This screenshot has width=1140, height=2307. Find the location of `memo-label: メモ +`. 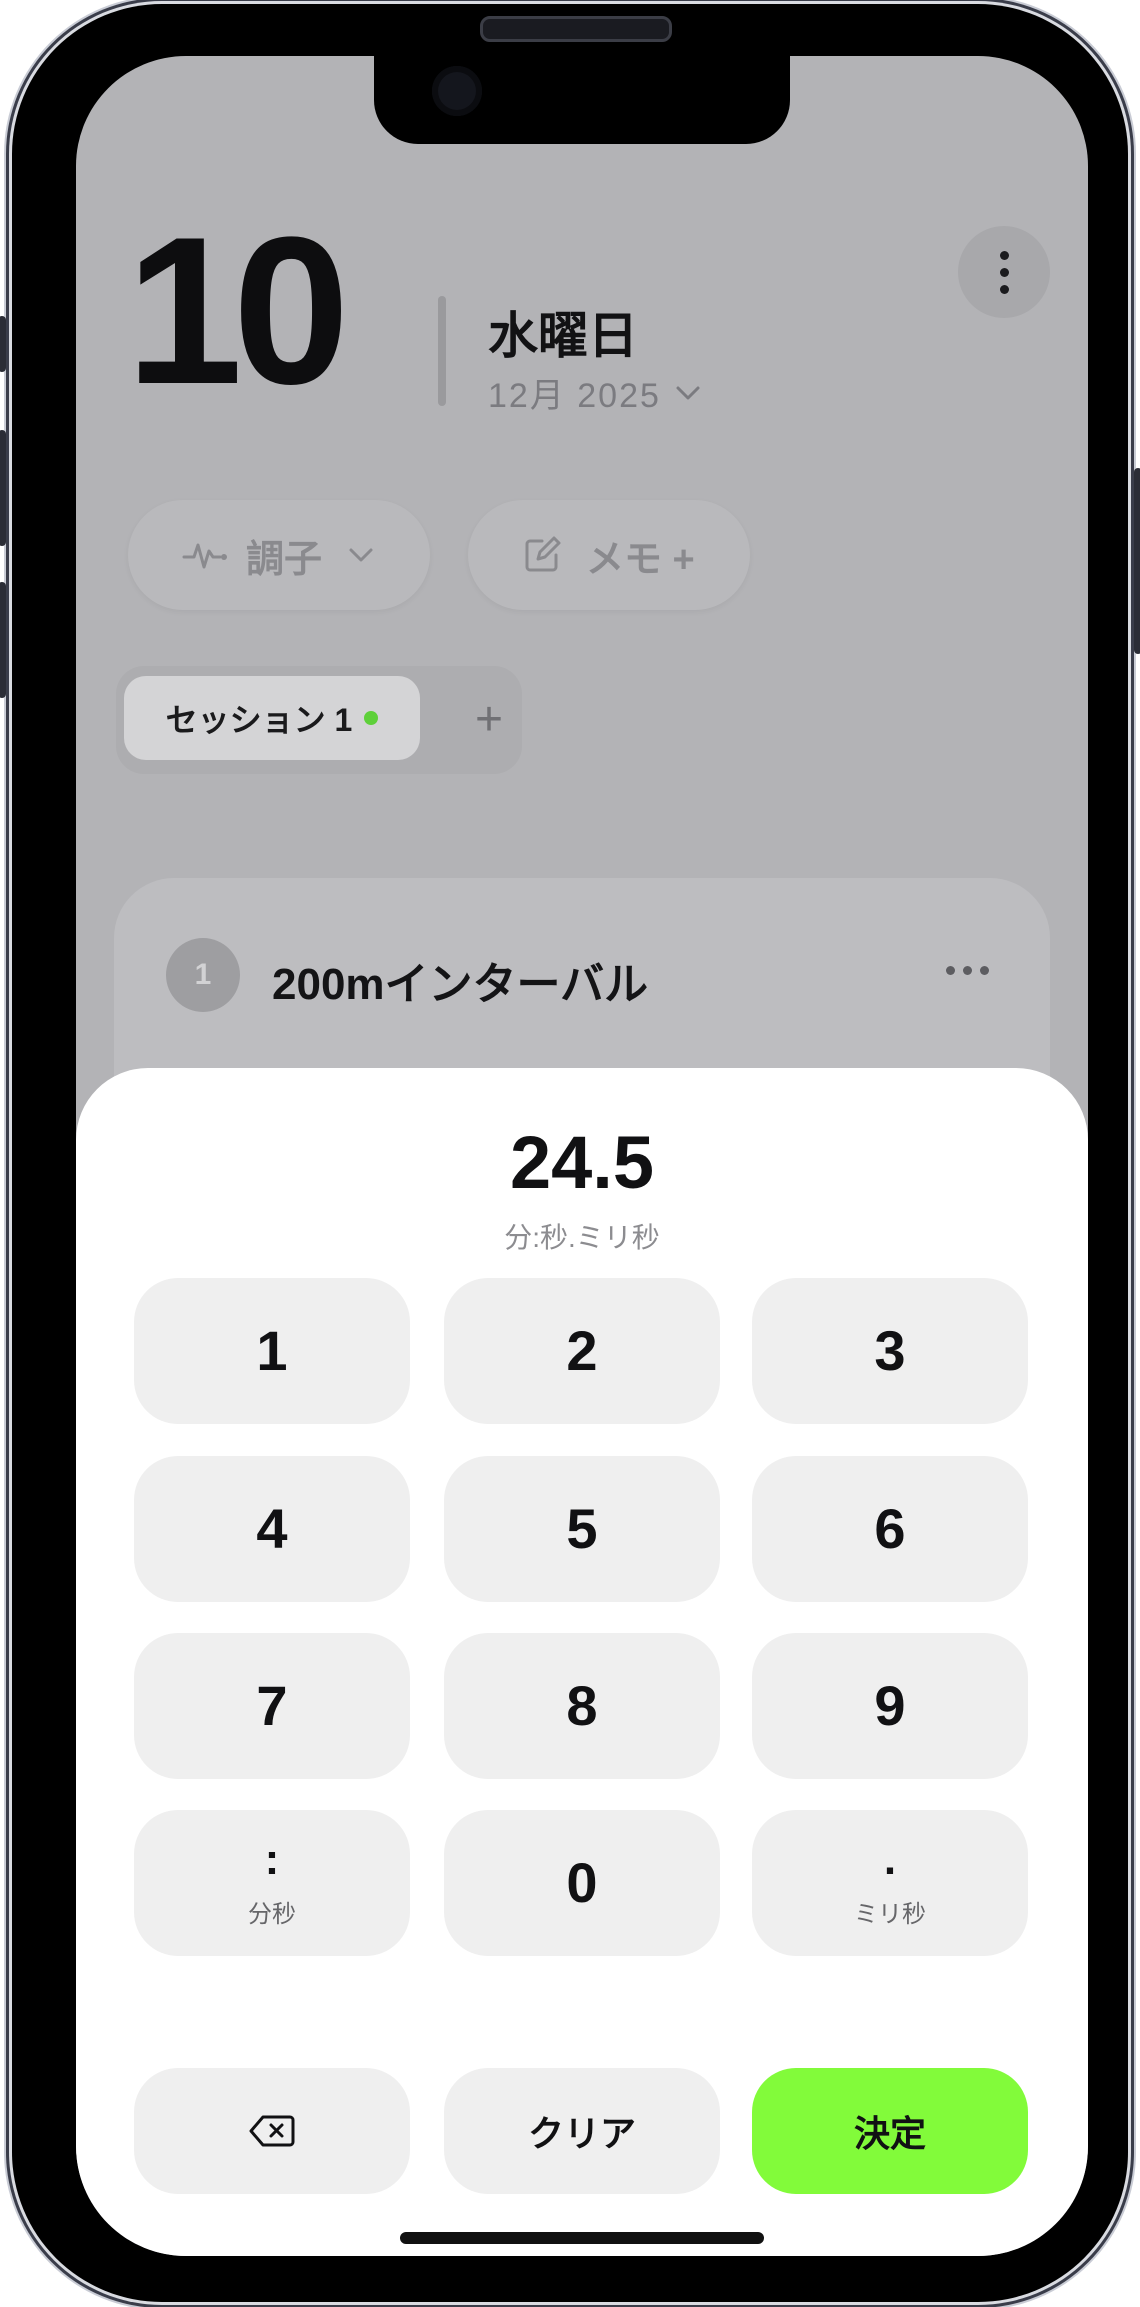

memo-label: メモ + is located at coordinates (640, 559).